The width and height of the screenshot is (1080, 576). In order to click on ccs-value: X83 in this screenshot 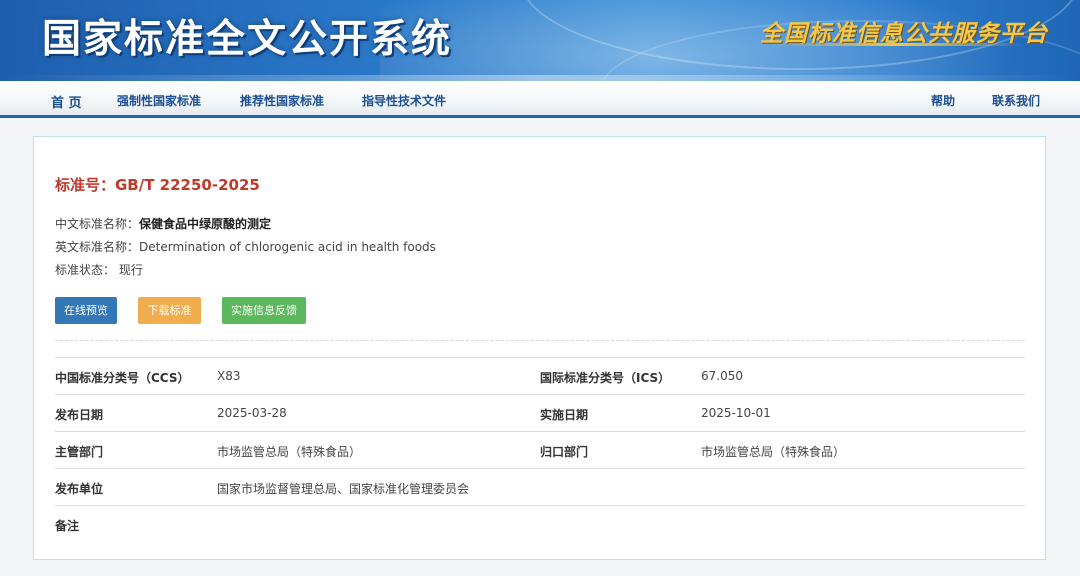, I will do `click(229, 376)`.